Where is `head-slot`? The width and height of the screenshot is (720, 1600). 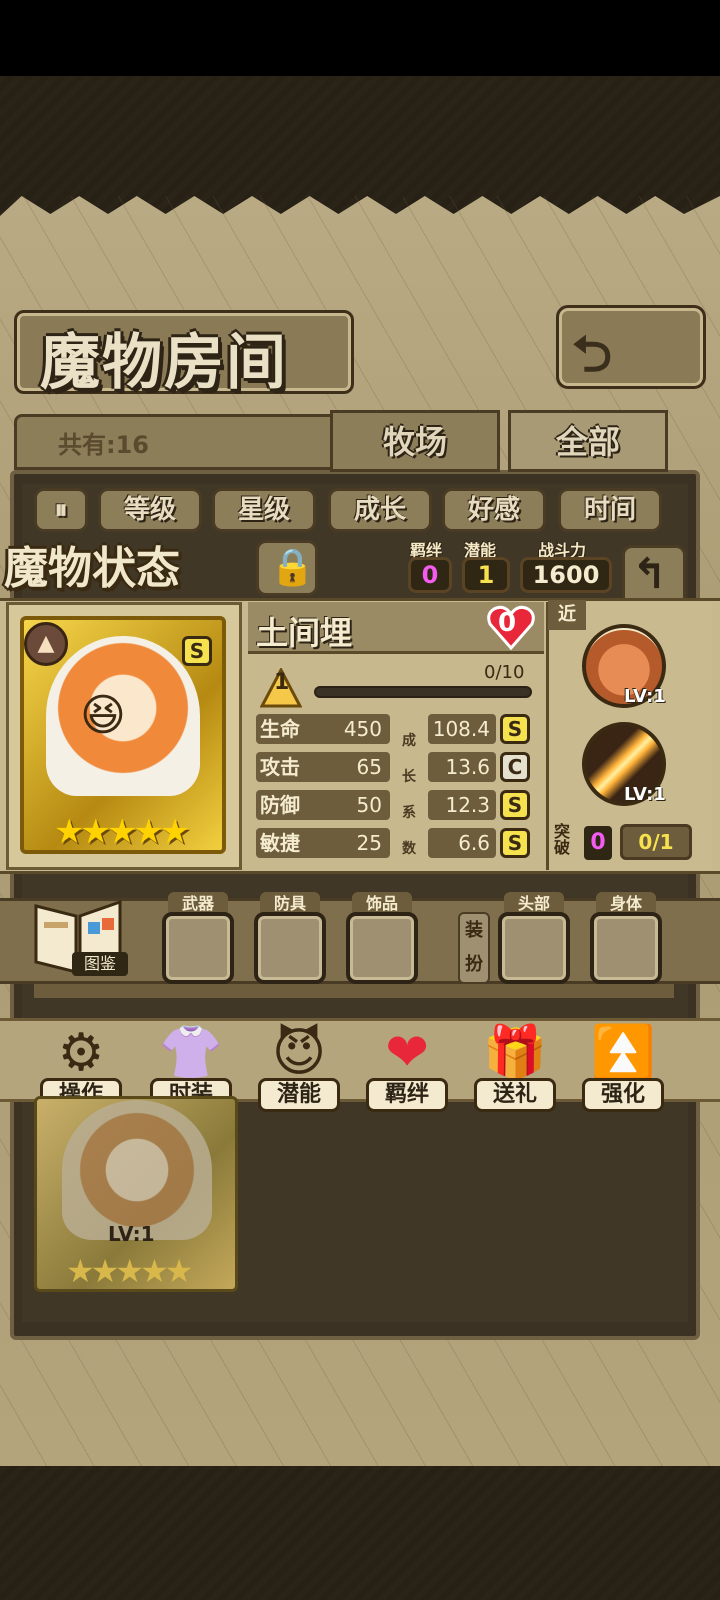 head-slot is located at coordinates (534, 948).